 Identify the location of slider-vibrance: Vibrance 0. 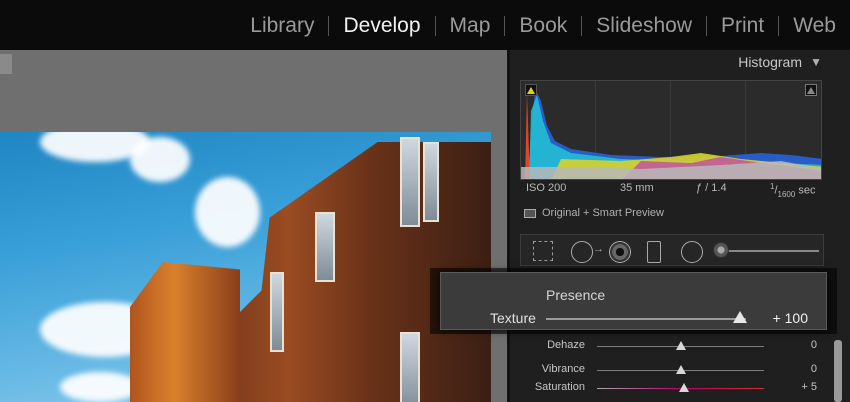
(672, 370).